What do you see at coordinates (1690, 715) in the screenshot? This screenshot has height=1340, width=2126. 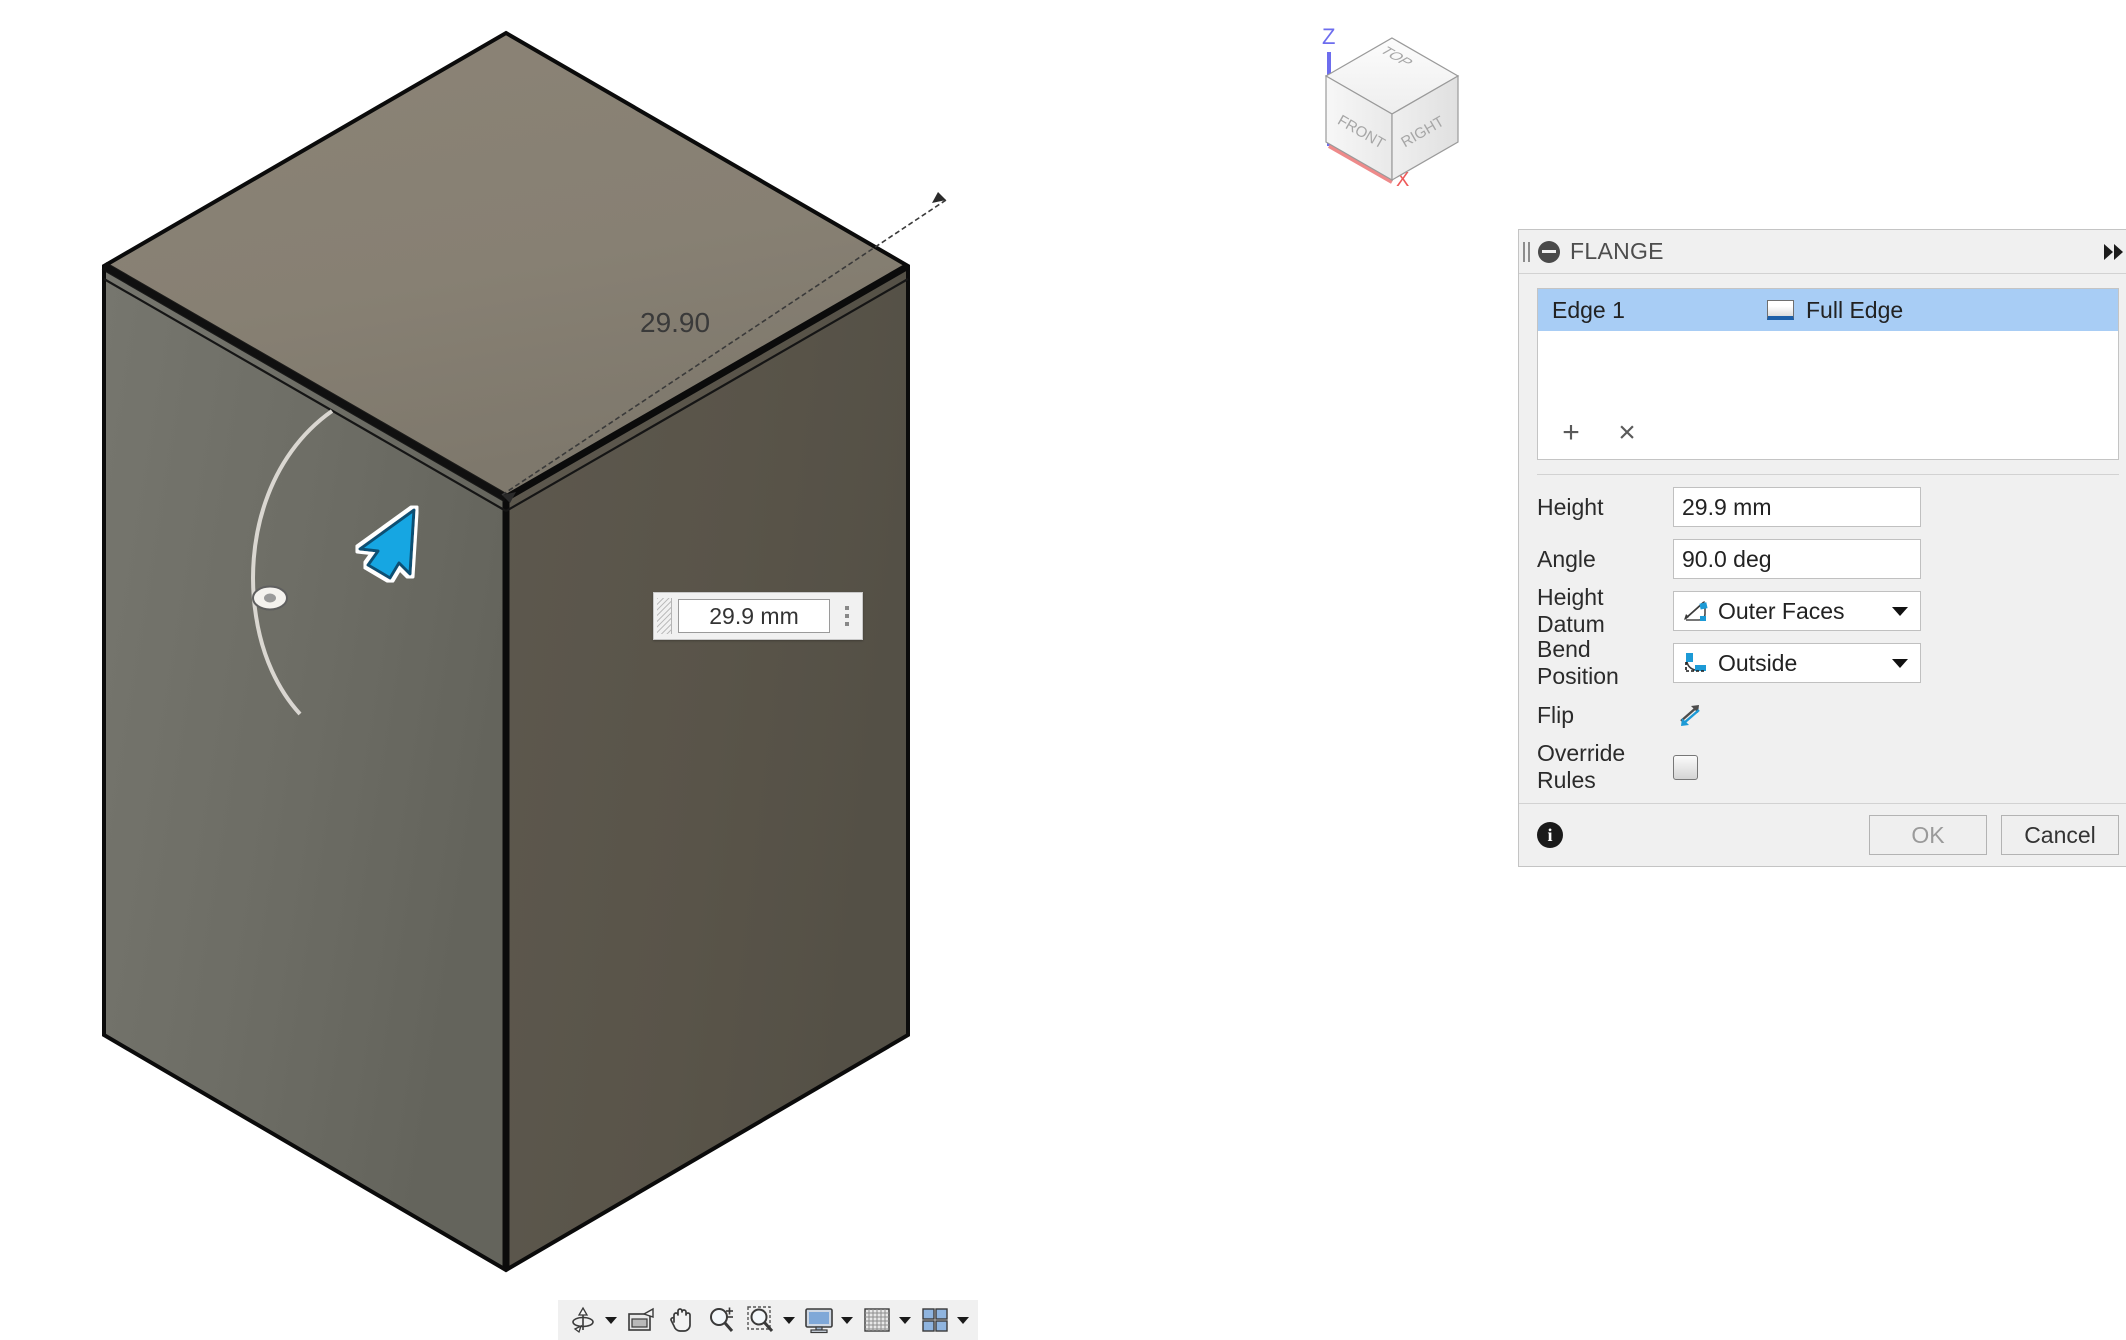 I see `flip-direction-icon` at bounding box center [1690, 715].